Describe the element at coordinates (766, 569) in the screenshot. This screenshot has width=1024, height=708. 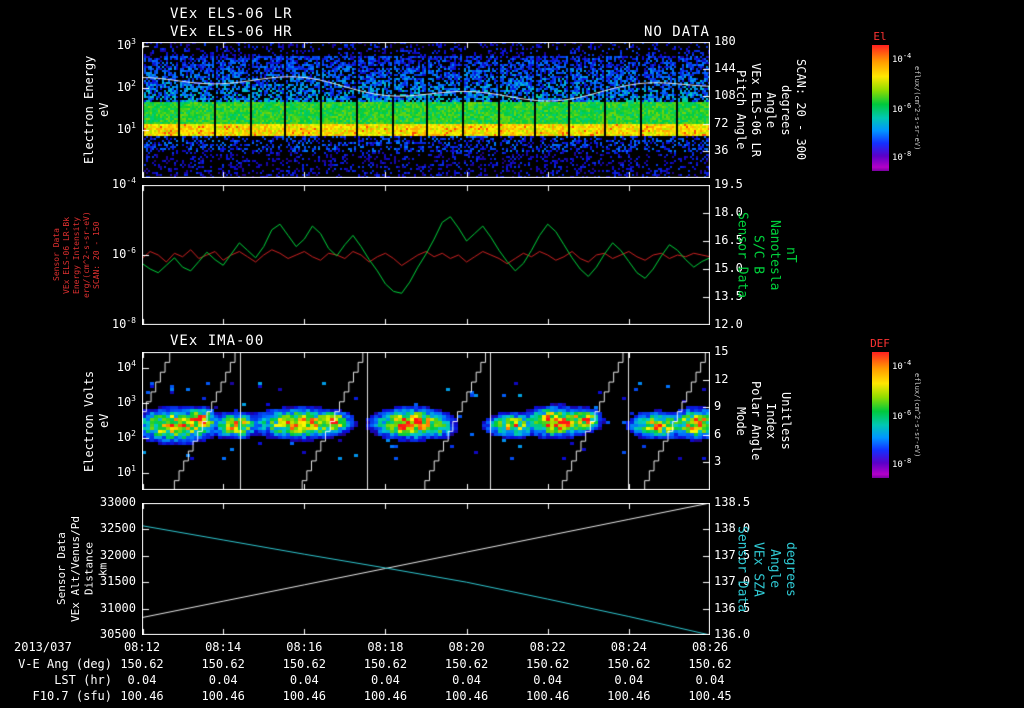
I see `panel4-right-axis-title: Sensor Data VEx SZA Angle degrees` at that location.